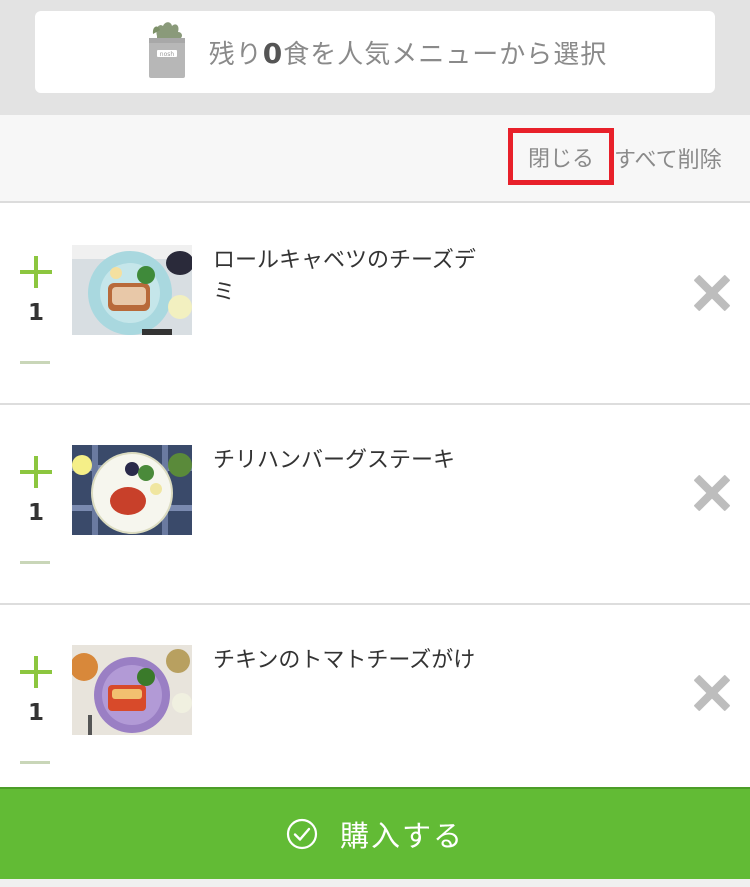  I want to click on shopping-bag-icon: nosh, so click(166, 50).